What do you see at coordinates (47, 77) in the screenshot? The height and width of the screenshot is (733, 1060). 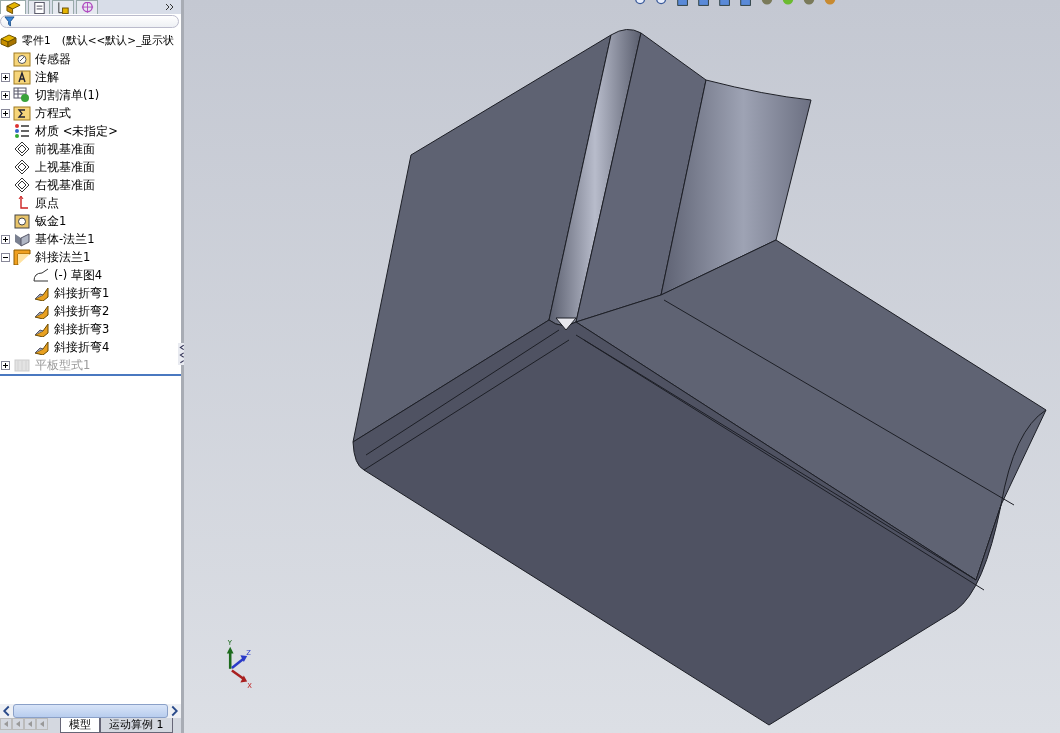 I see `tree-item: 注解` at bounding box center [47, 77].